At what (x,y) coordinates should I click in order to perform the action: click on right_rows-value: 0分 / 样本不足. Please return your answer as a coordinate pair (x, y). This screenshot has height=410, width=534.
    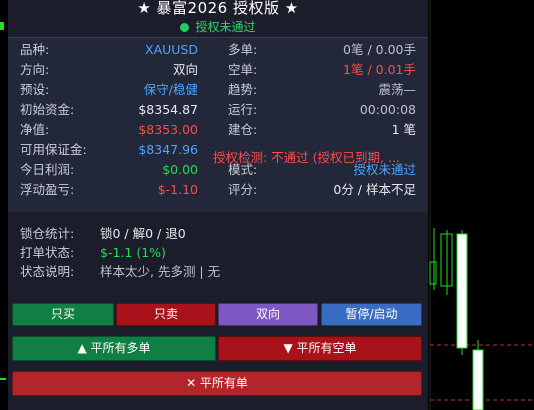
    Looking at the image, I should click on (374, 189).